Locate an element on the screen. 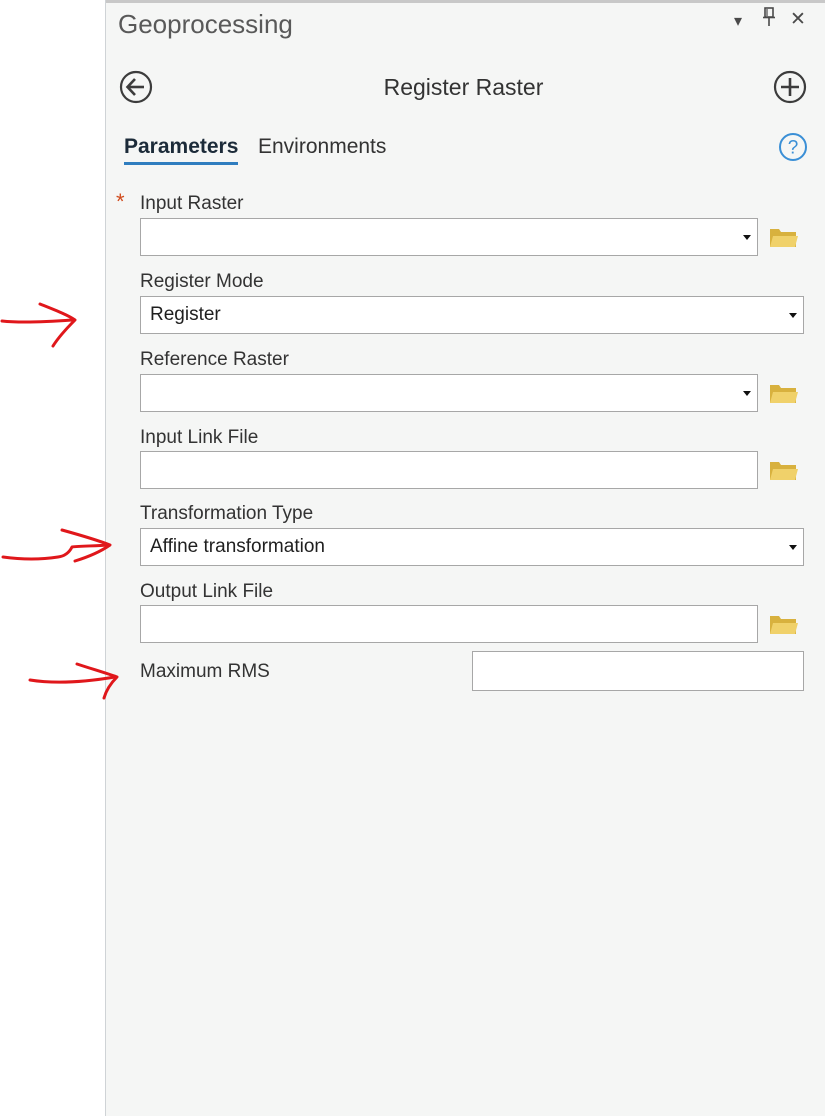  input-raster-label: Input Raster is located at coordinates (192, 203).